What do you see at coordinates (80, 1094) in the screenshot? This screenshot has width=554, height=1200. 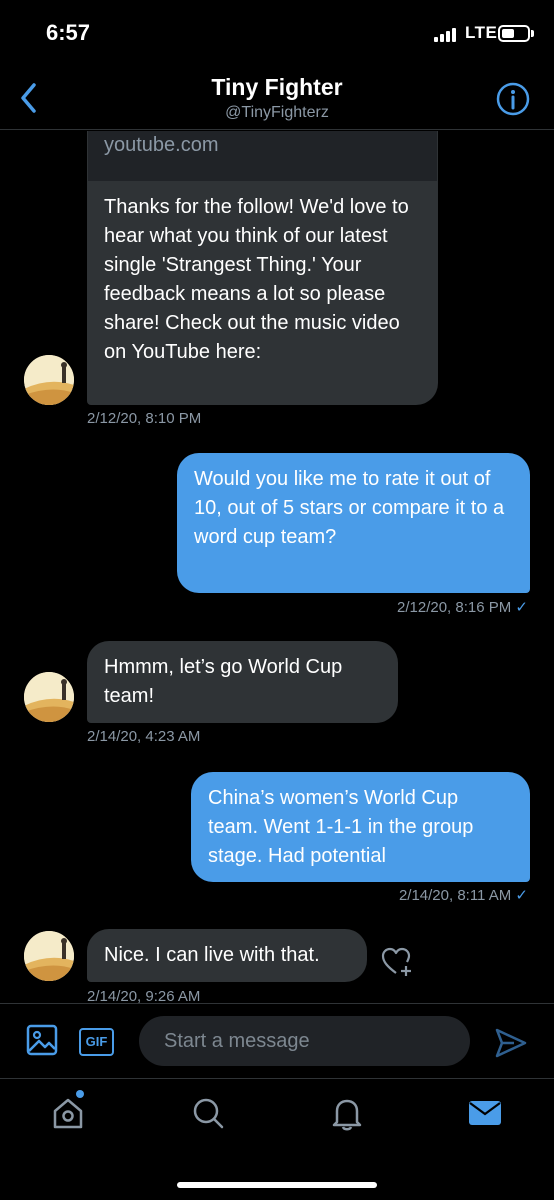 I see `notification-dot` at bounding box center [80, 1094].